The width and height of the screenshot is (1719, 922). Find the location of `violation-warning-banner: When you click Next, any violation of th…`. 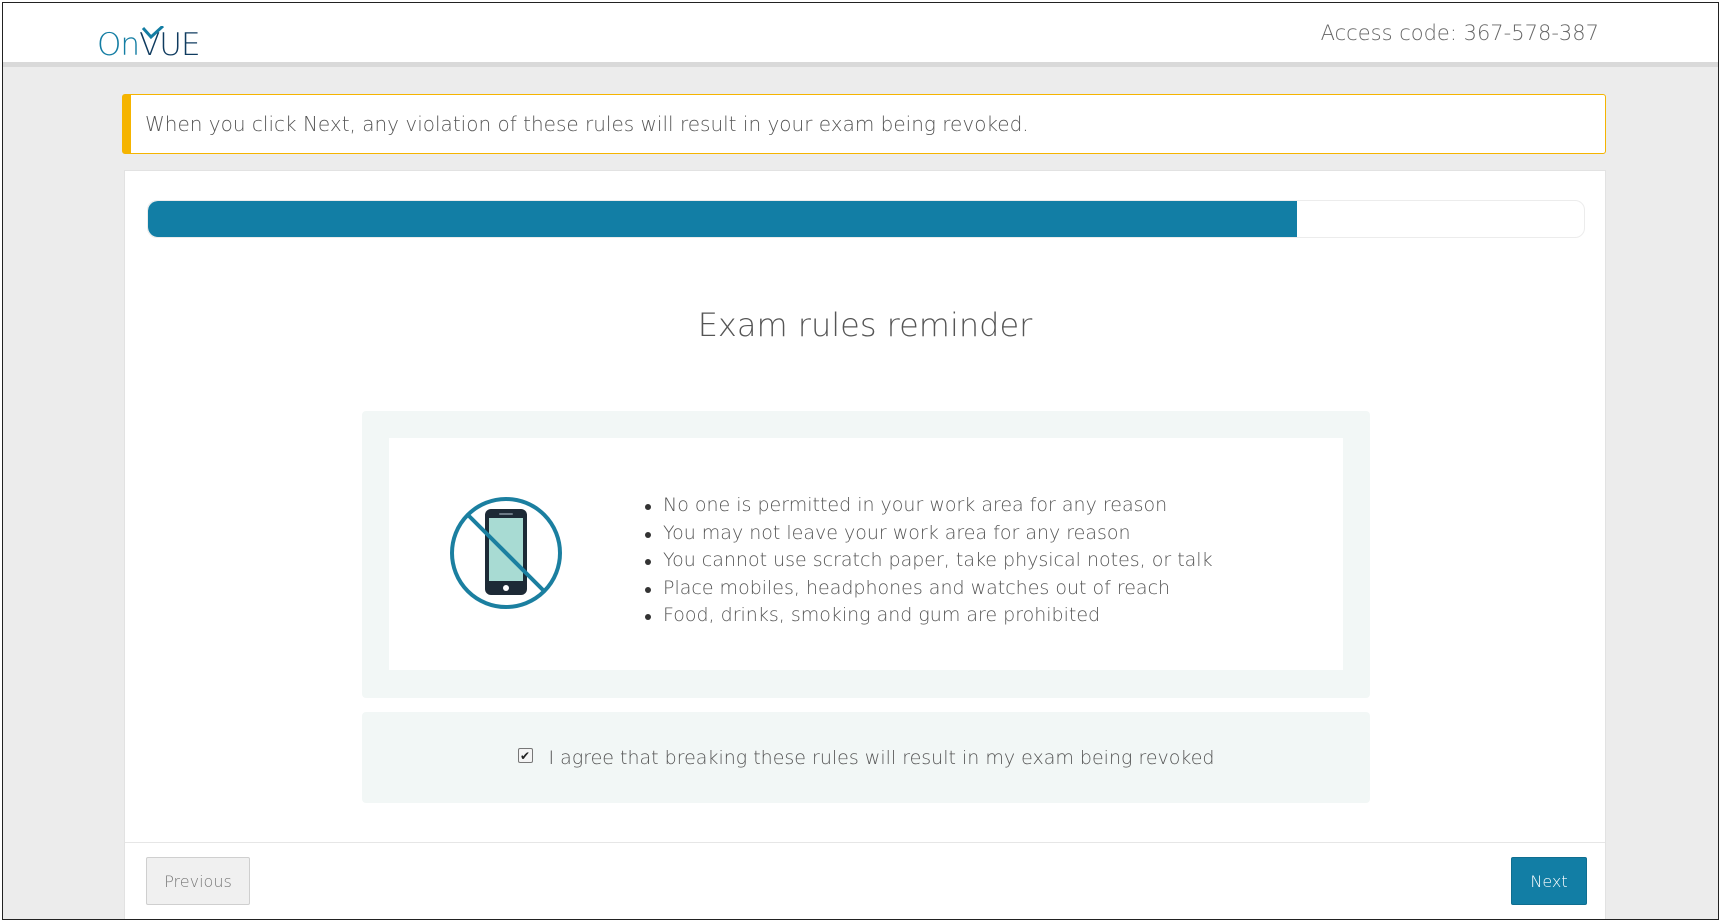

violation-warning-banner: When you click Next, any violation of th… is located at coordinates (864, 124).